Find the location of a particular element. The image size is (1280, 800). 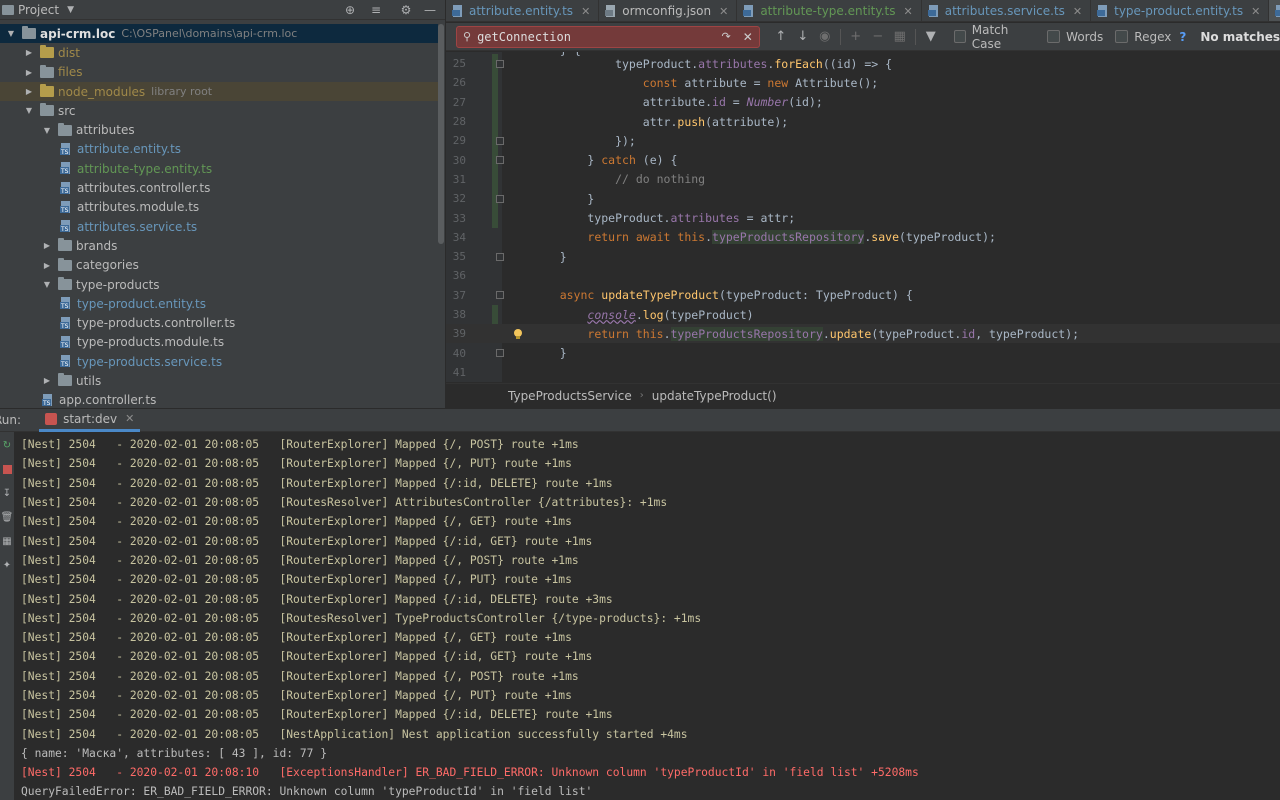

previous-occurrence-icon: ↑ is located at coordinates (781, 36).